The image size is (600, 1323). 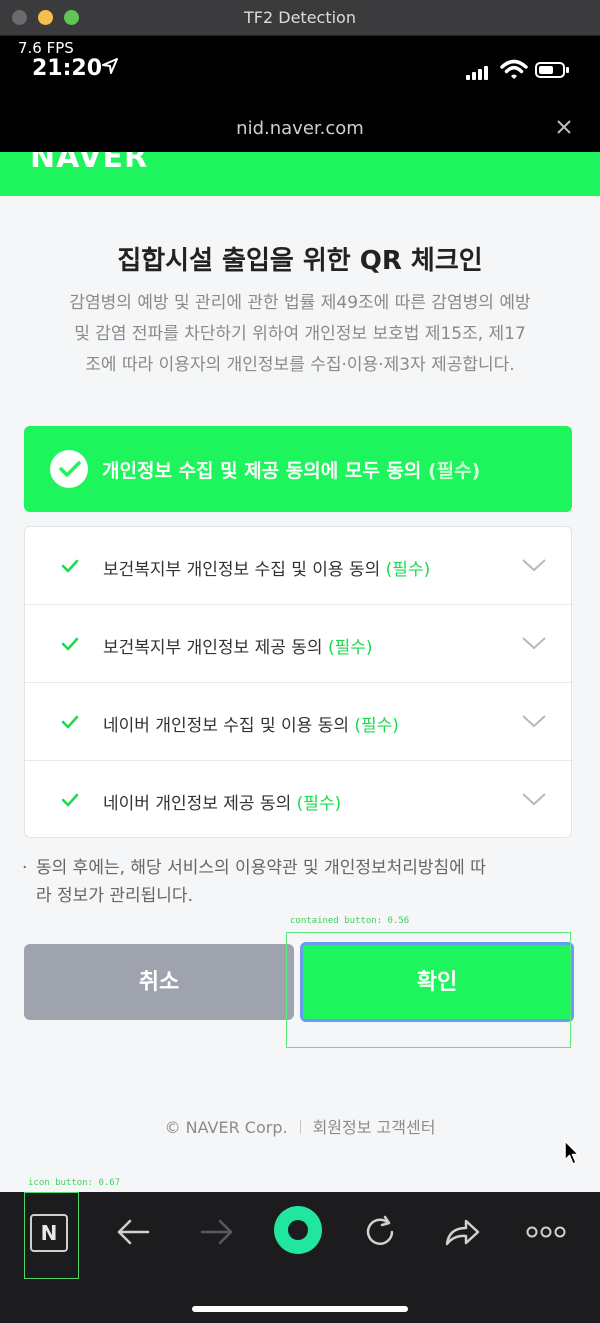 What do you see at coordinates (479, 73) in the screenshot?
I see `cellular-signal-icon` at bounding box center [479, 73].